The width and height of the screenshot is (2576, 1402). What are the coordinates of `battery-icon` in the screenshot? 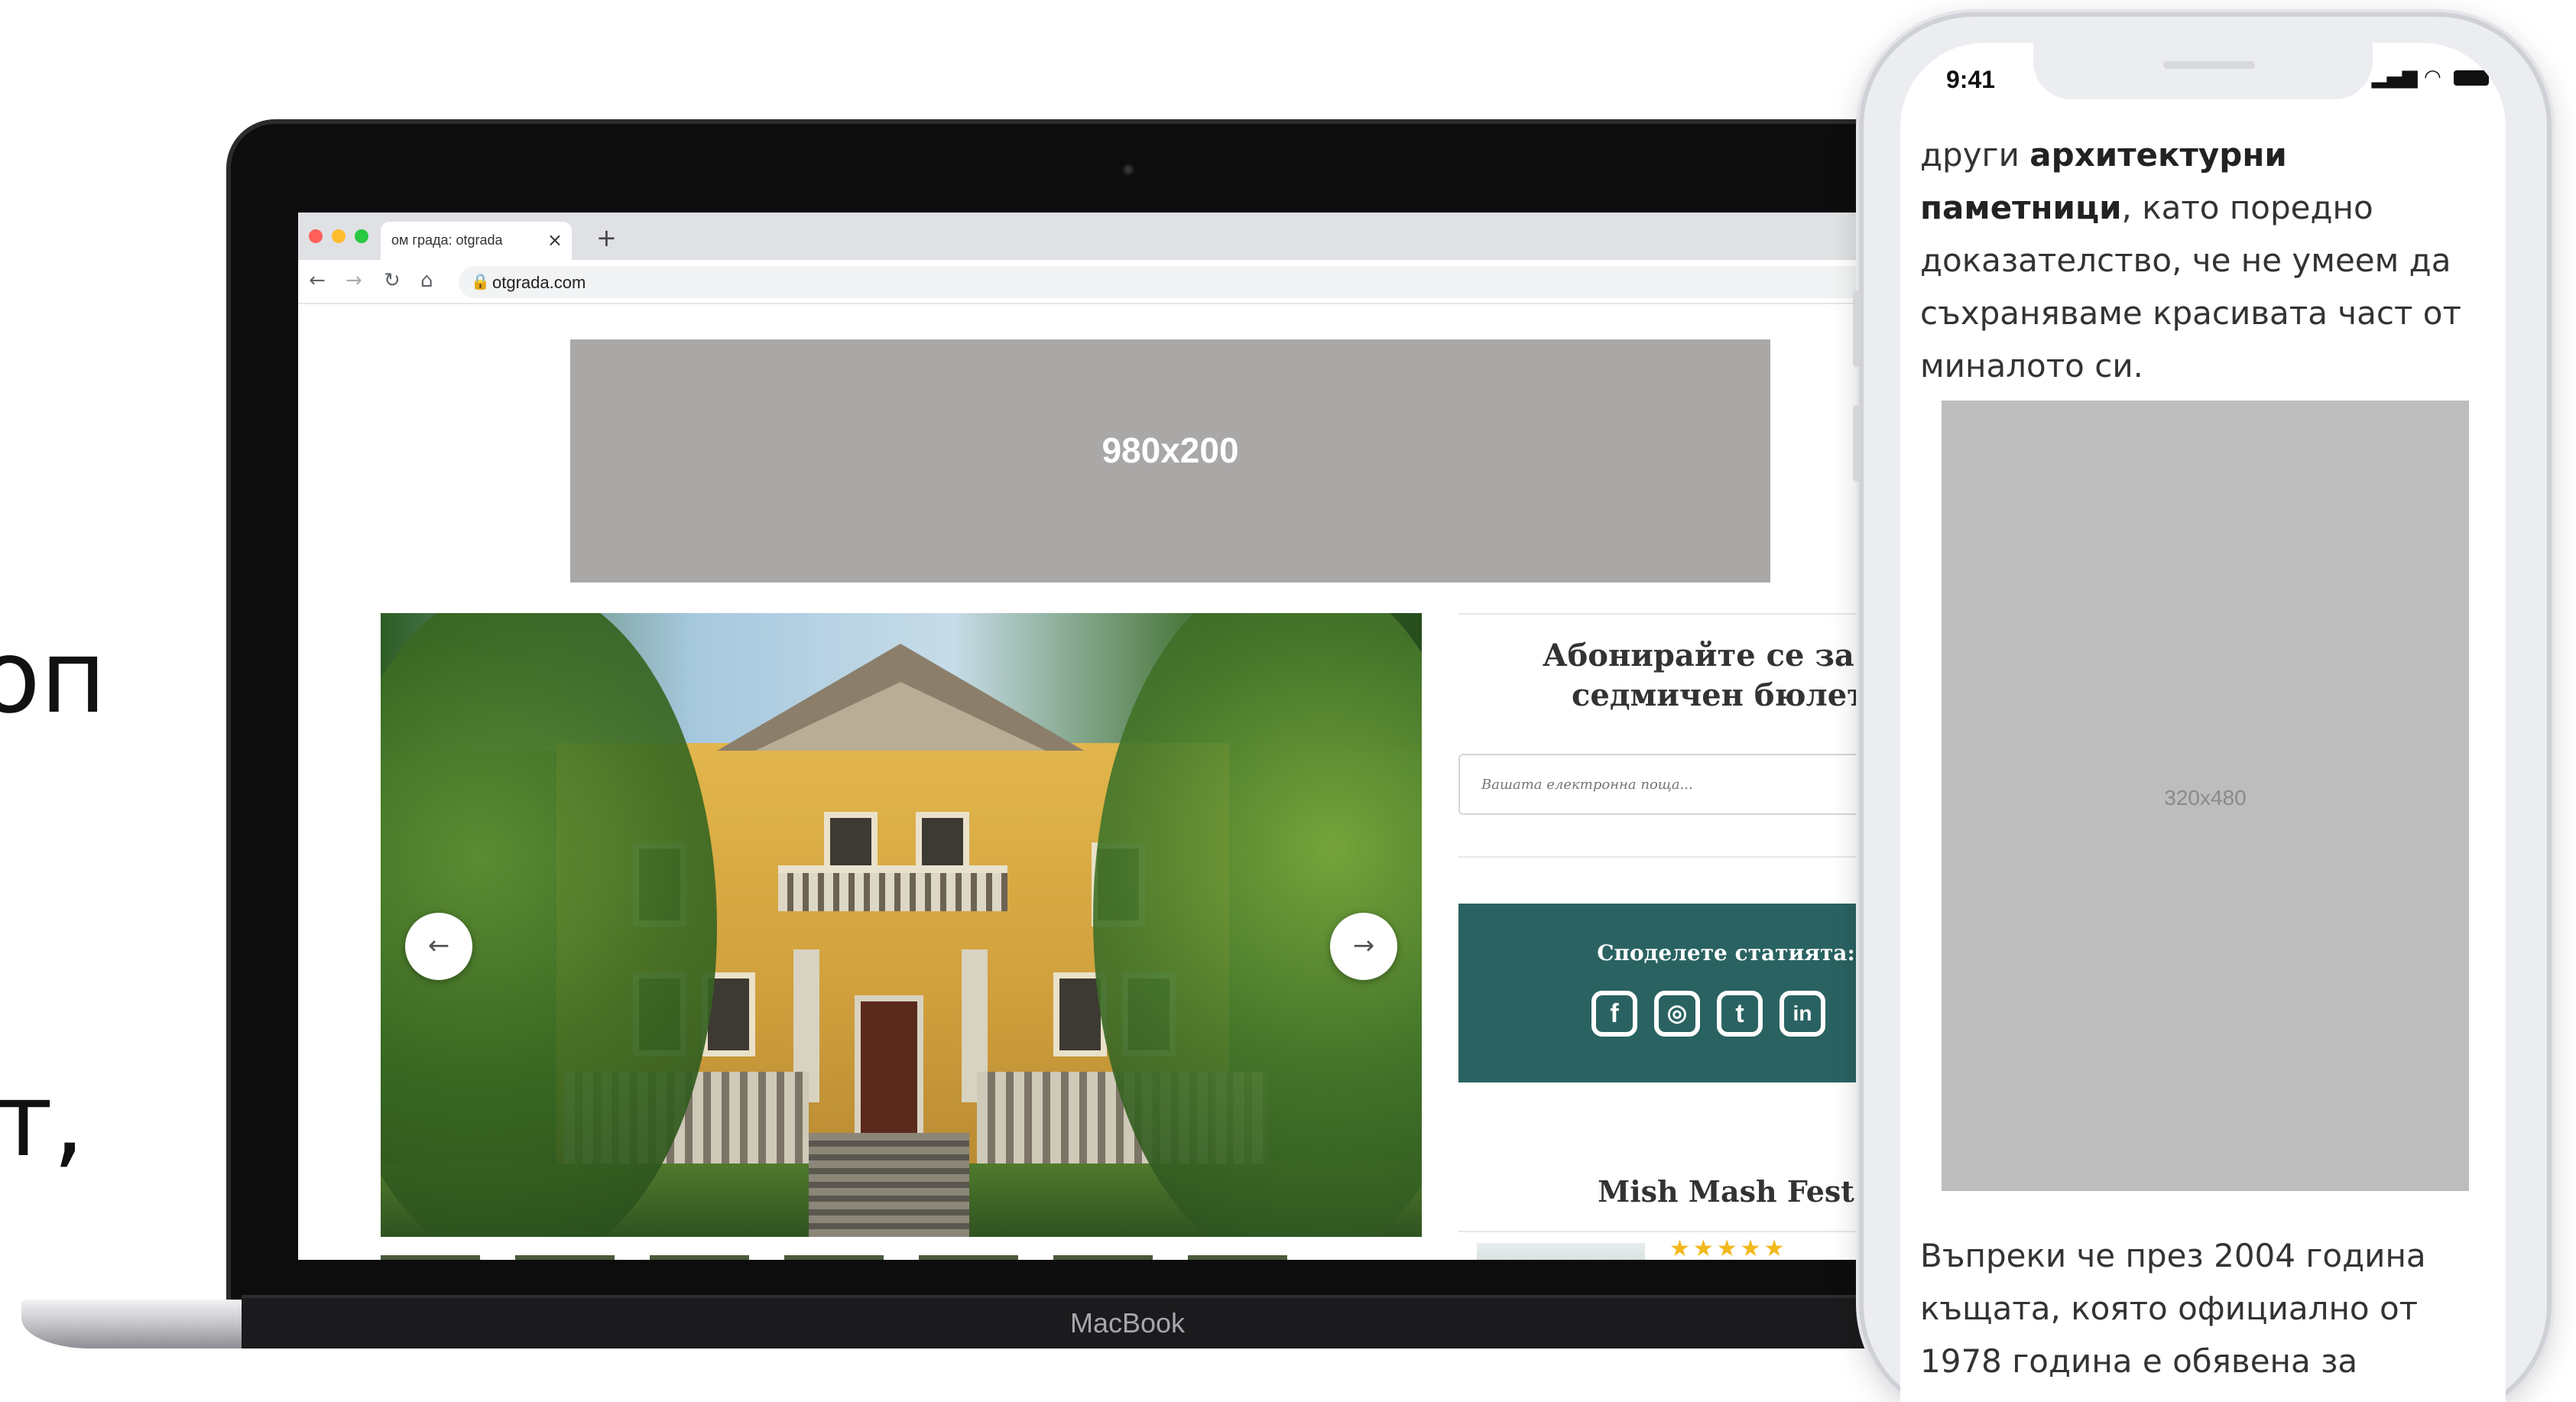 It's located at (2471, 78).